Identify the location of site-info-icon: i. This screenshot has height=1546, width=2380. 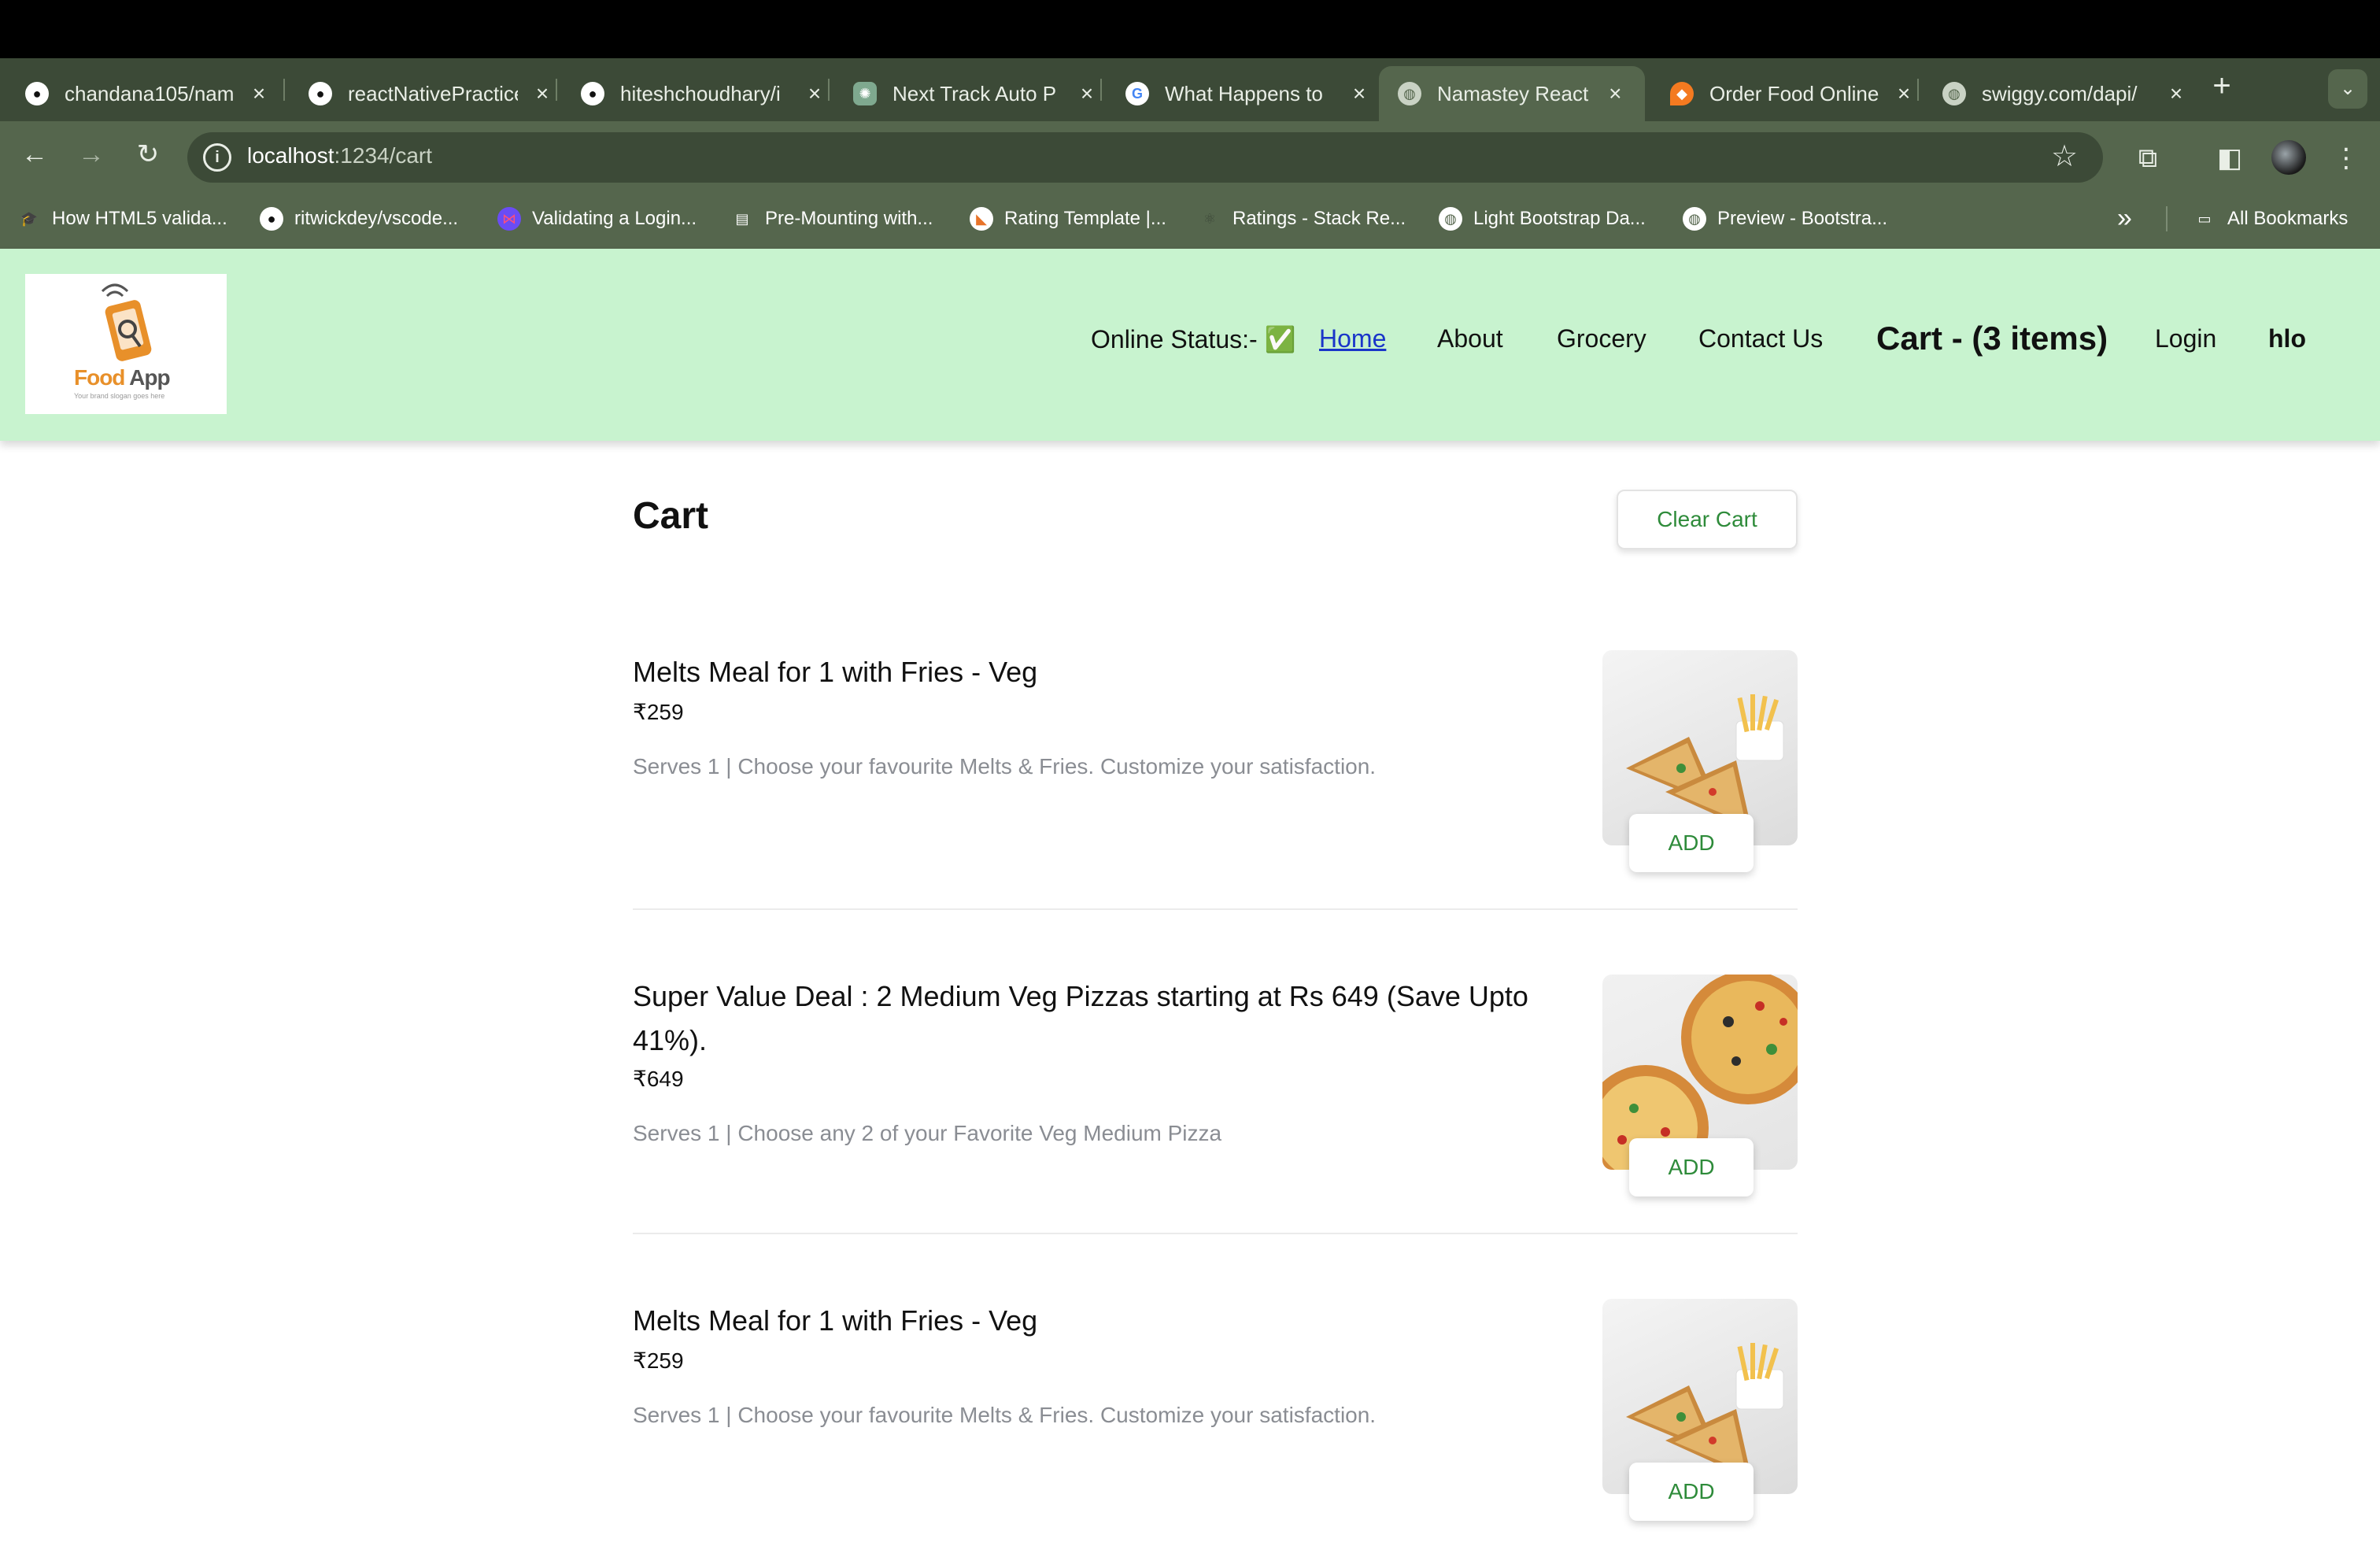
(217, 157).